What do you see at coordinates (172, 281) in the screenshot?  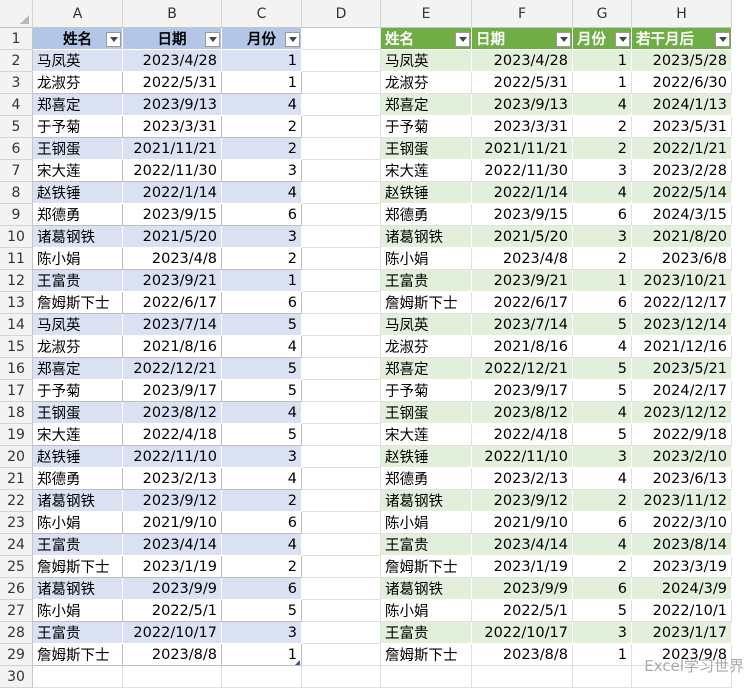 I see `table1-cell: 2023/9/21` at bounding box center [172, 281].